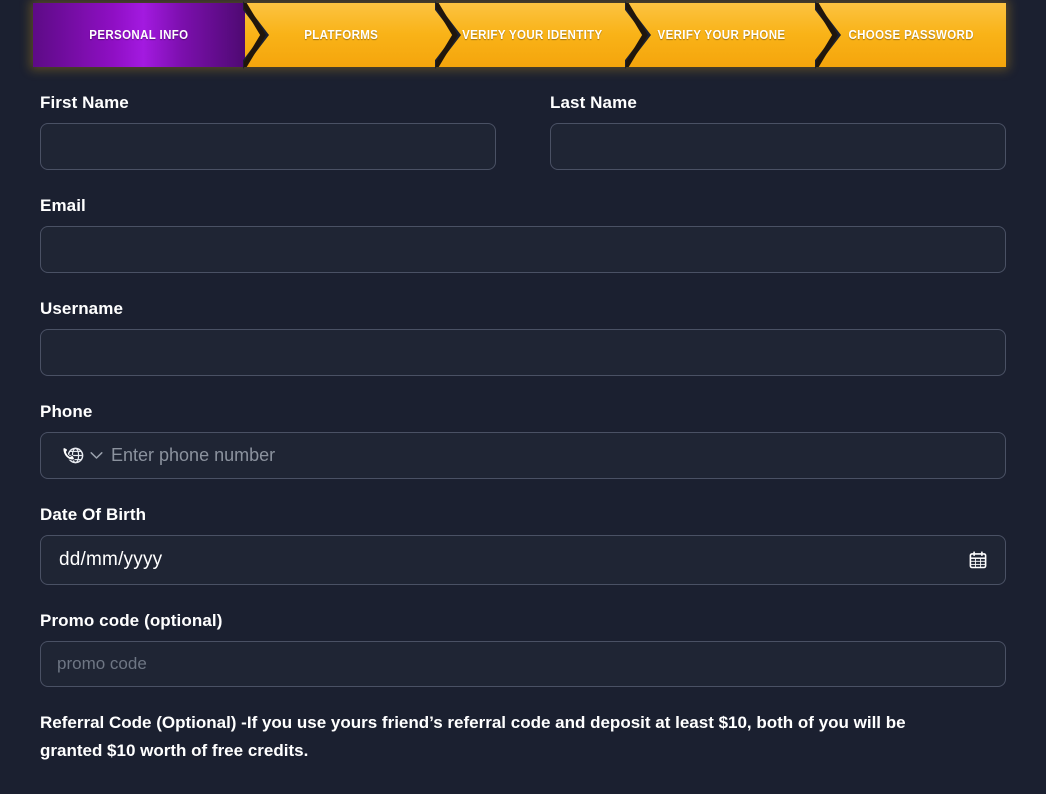 The width and height of the screenshot is (1046, 794). I want to click on dob-field: Date Of Birth dd/mm/yyyy, so click(523, 532).